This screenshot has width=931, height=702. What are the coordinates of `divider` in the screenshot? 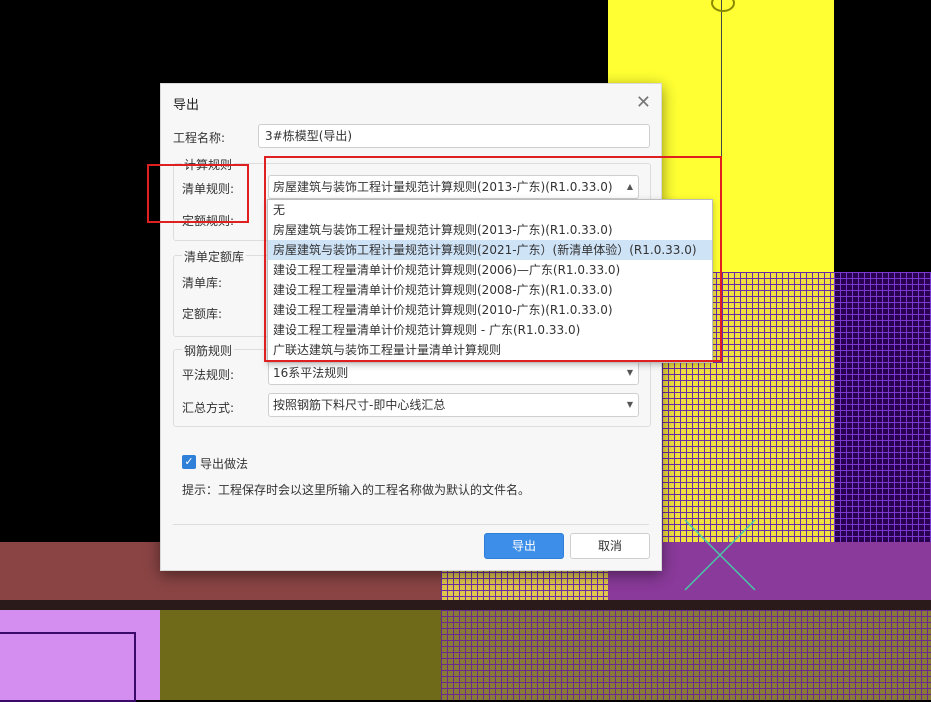 It's located at (411, 524).